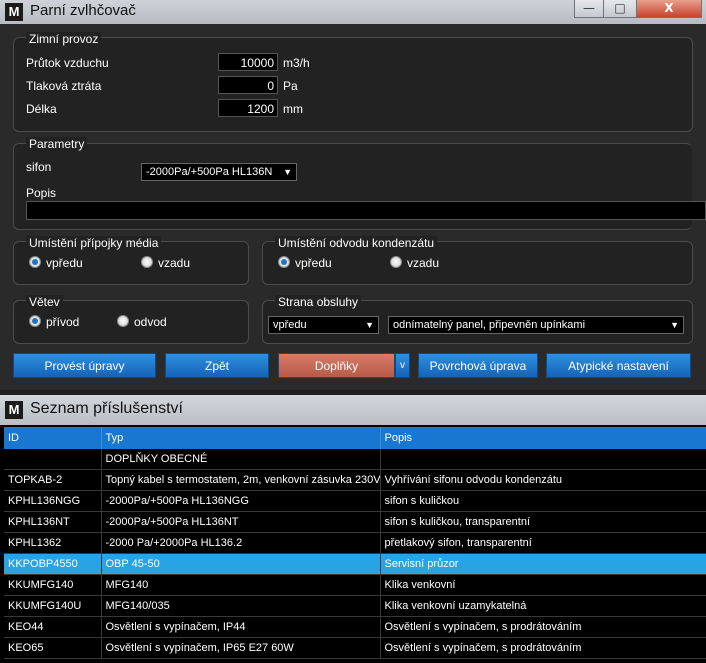 Image resolution: width=706 pixels, height=663 pixels. What do you see at coordinates (293, 109) in the screenshot?
I see `length-unit: mm` at bounding box center [293, 109].